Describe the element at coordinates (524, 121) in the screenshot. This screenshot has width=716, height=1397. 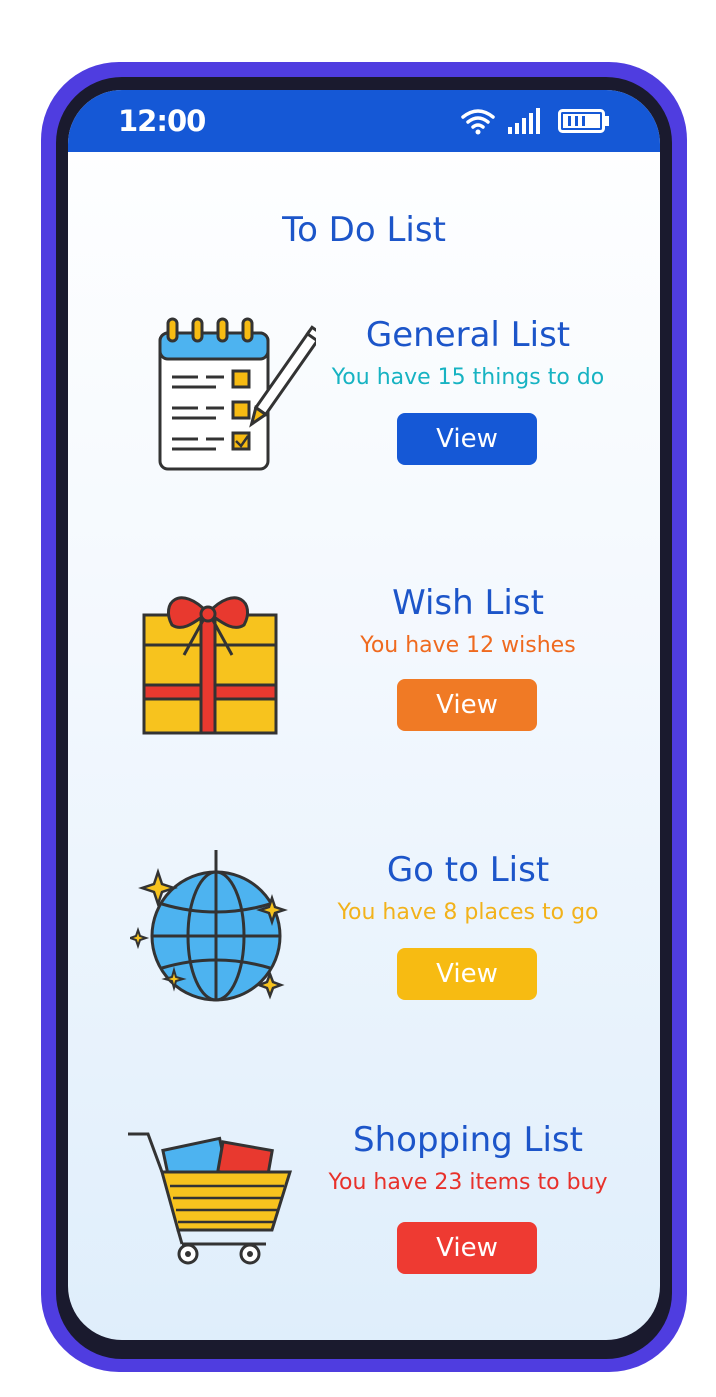
I see `signal-icon` at that location.